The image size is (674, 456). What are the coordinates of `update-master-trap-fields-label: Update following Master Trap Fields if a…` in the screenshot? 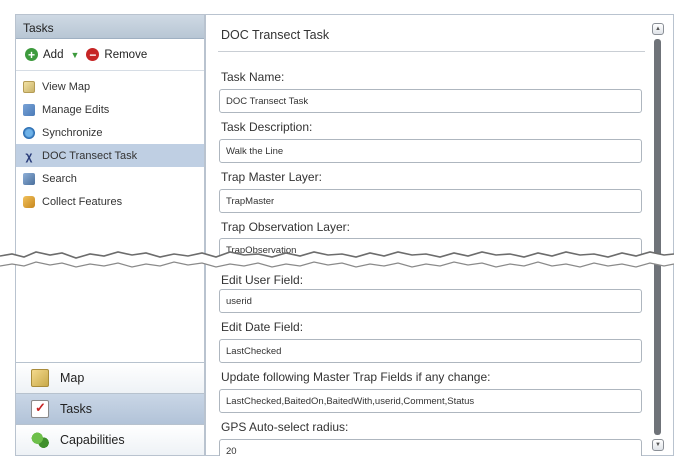 It's located at (356, 377).